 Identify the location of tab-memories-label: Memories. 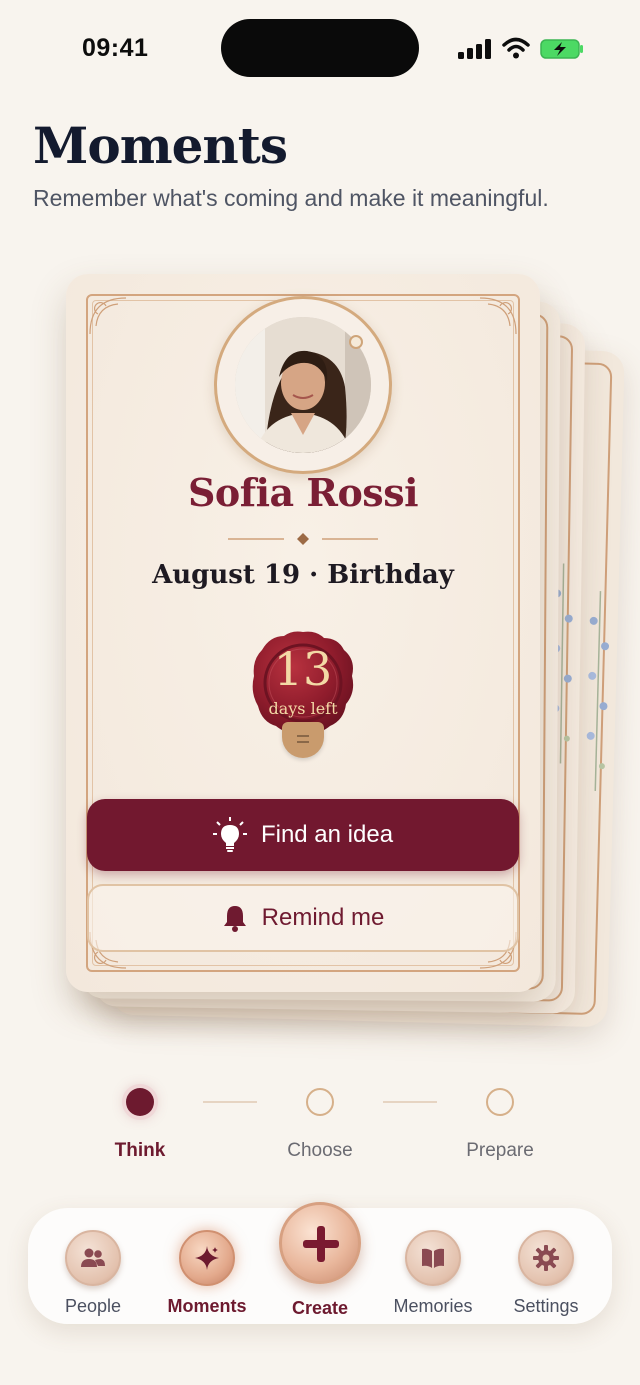
(433, 1306).